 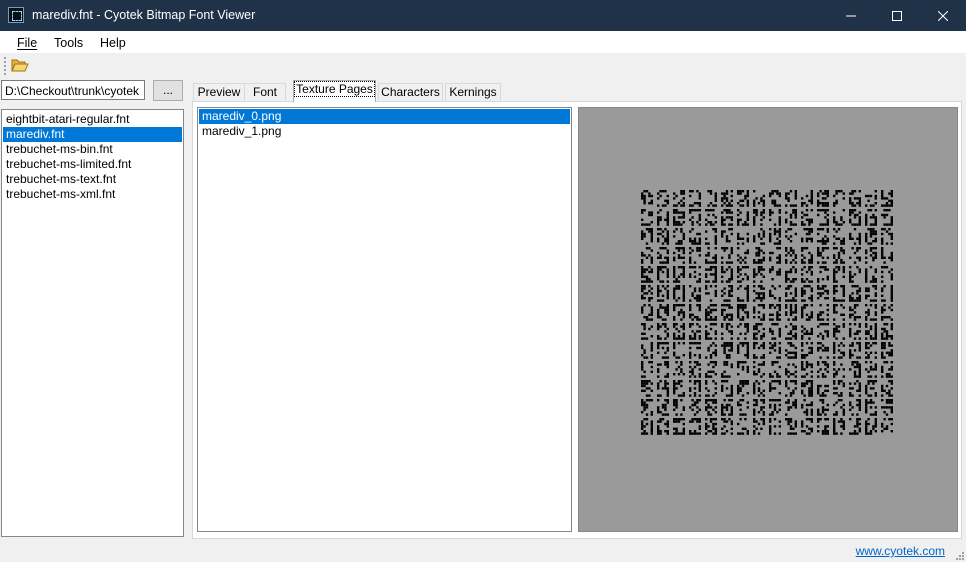 What do you see at coordinates (92, 194) in the screenshot?
I see `list-item: trebuchet-ms-xml.fnt` at bounding box center [92, 194].